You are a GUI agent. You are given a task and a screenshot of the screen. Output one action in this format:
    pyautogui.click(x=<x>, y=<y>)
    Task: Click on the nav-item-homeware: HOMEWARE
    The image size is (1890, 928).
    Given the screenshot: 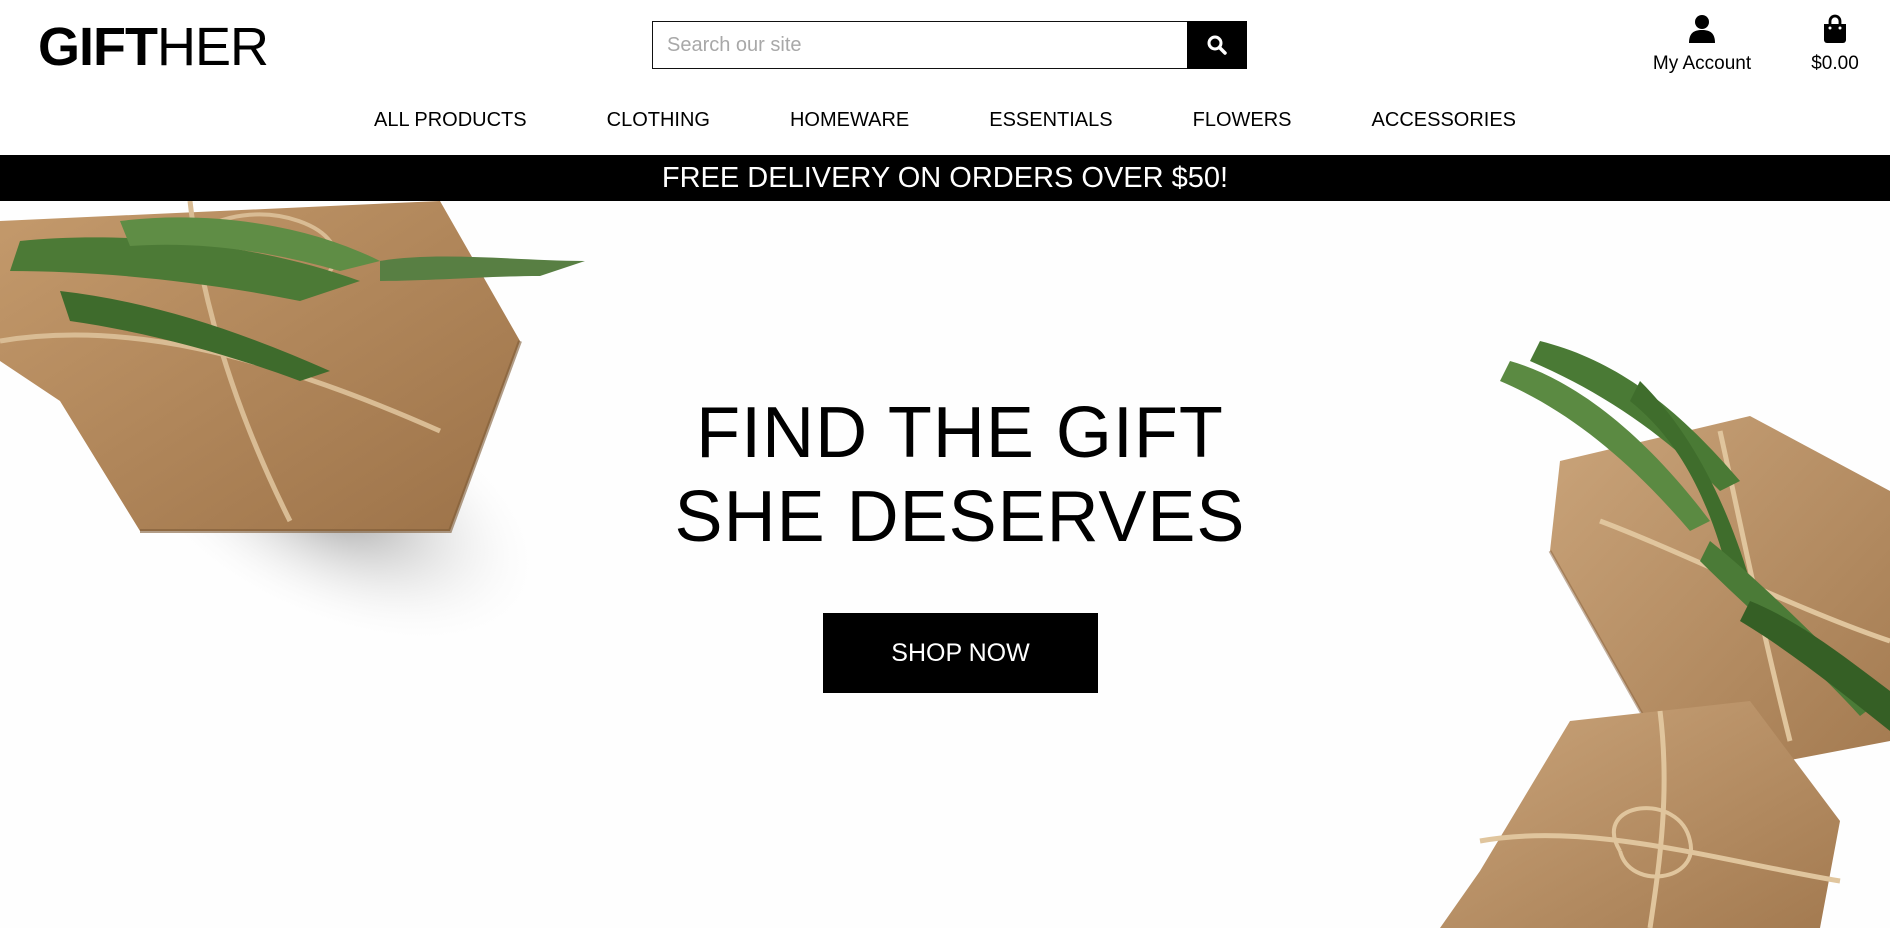 What is the action you would take?
    pyautogui.click(x=849, y=123)
    